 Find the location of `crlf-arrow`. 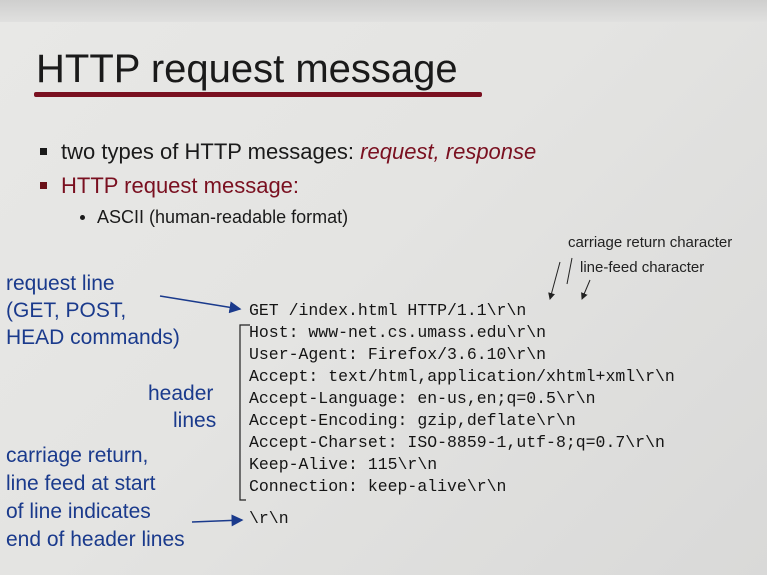

crlf-arrow is located at coordinates (217, 520).